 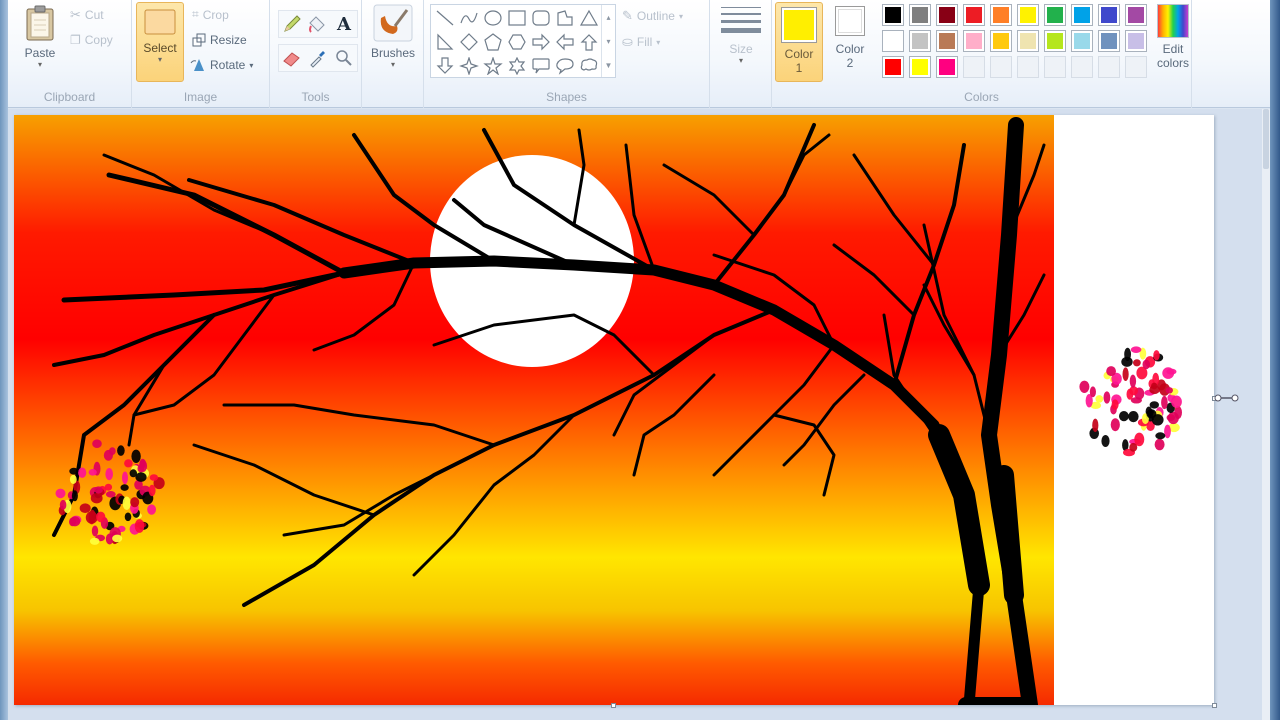 I want to click on copy-button: ❐ Copy, so click(x=91, y=40).